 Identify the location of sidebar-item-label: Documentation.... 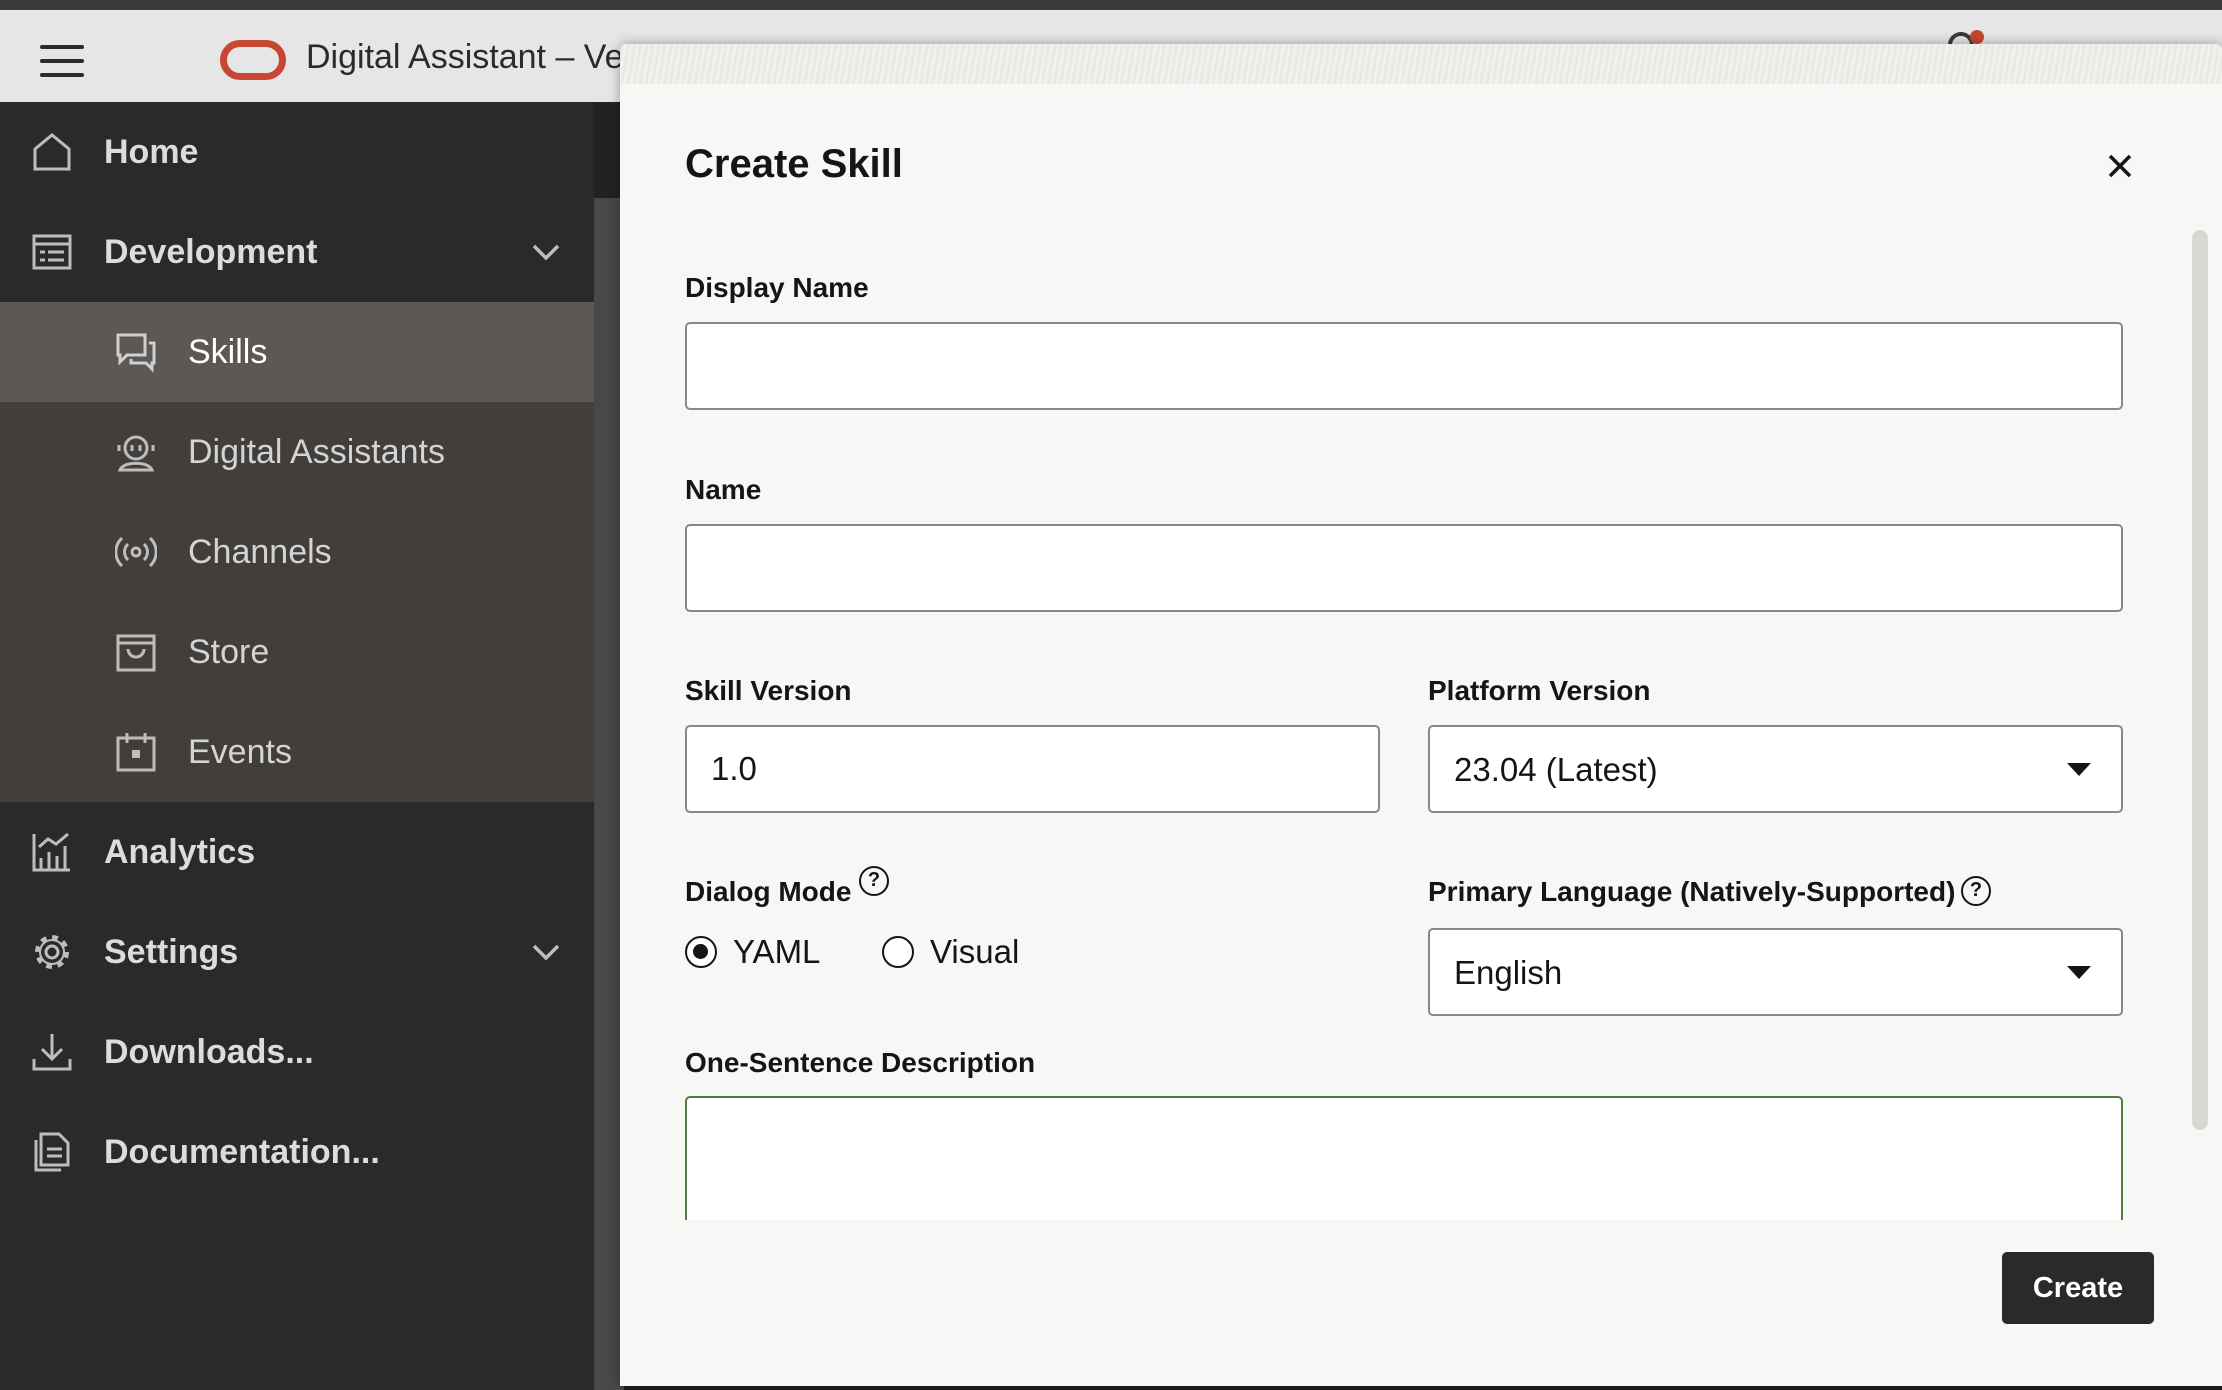
(242, 1151).